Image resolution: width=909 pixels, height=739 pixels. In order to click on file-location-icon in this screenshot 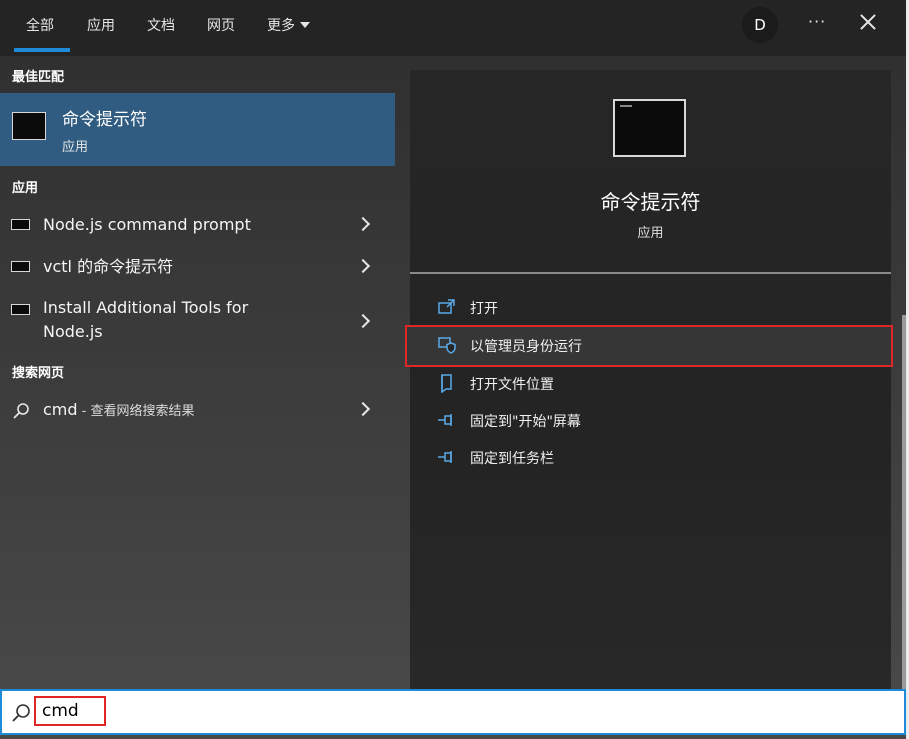, I will do `click(446, 383)`.